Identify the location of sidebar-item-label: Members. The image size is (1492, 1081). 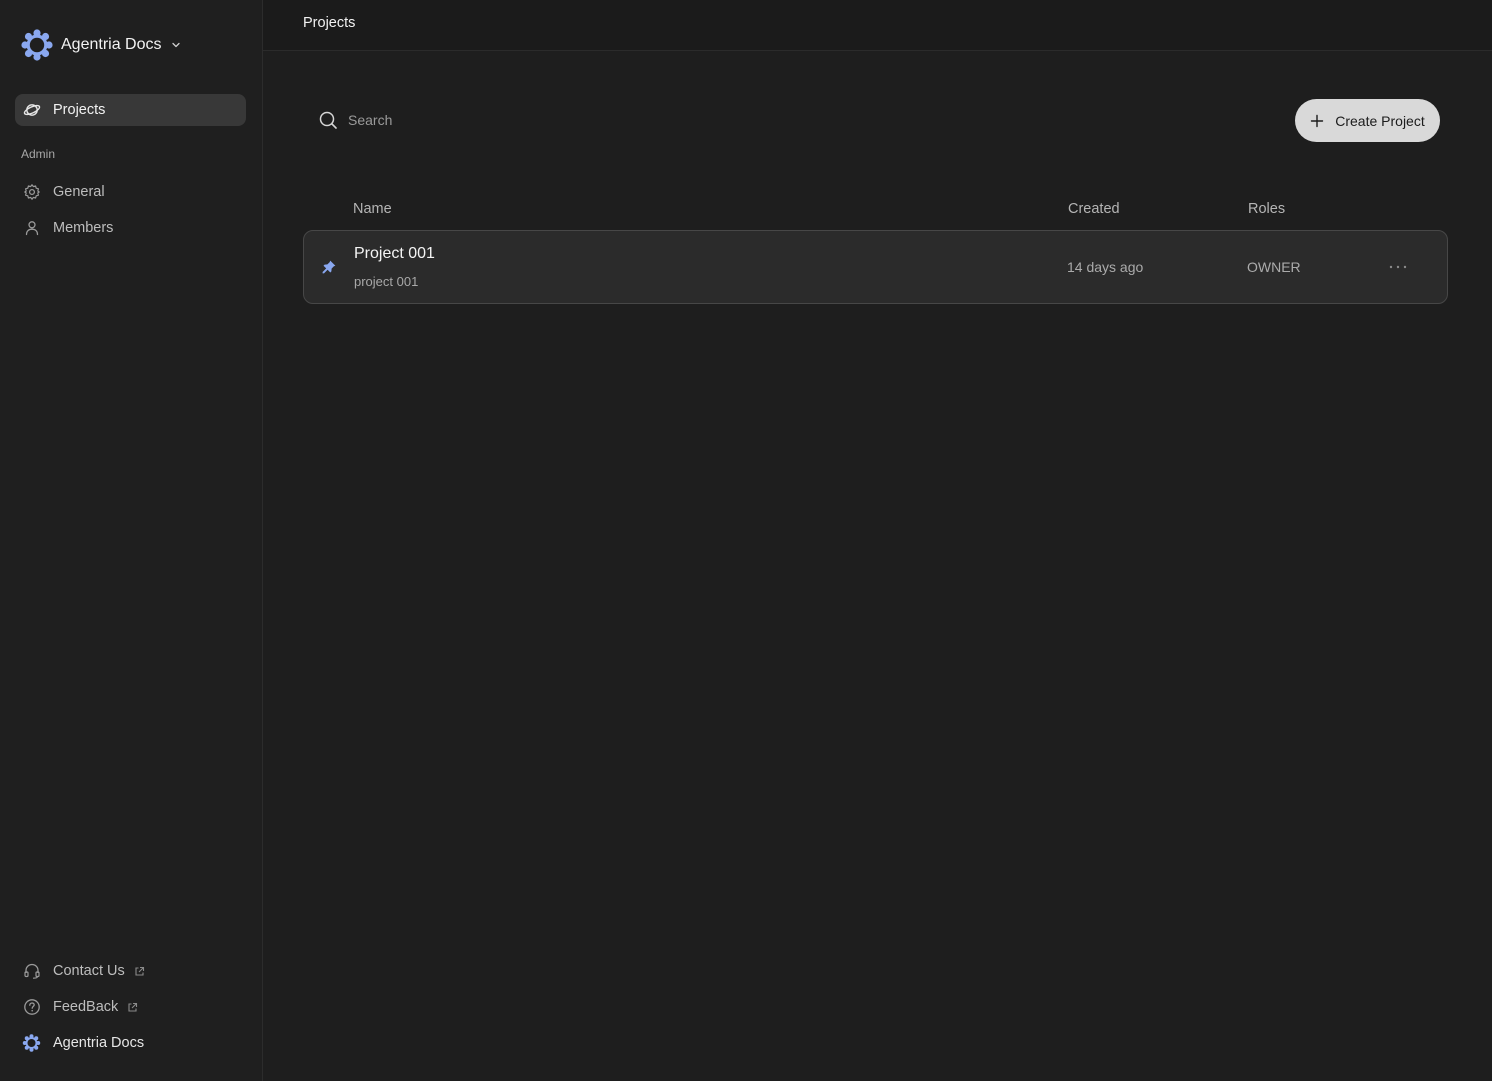
(83, 228).